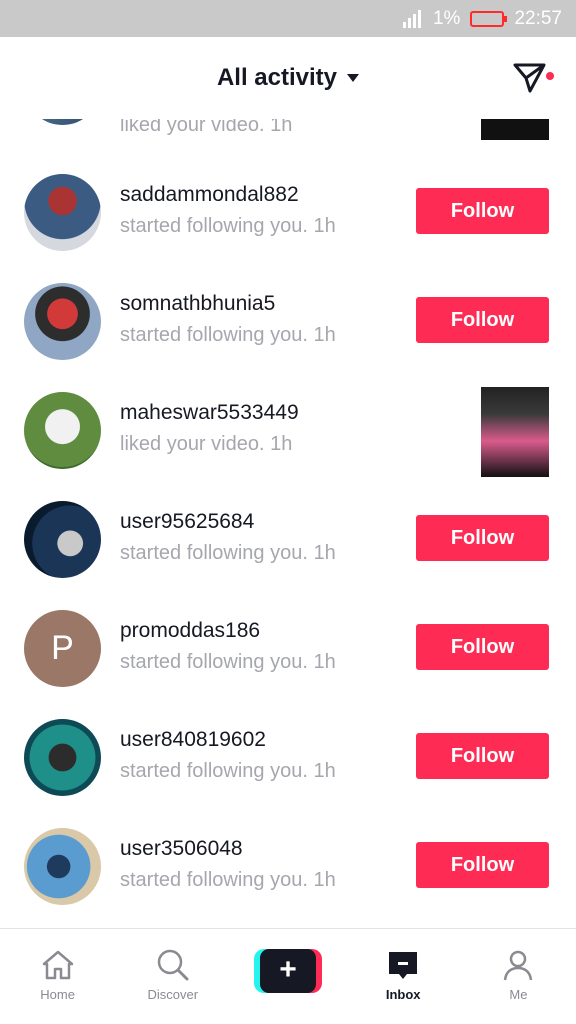  What do you see at coordinates (403, 994) in the screenshot?
I see `nav-label: Inbox` at bounding box center [403, 994].